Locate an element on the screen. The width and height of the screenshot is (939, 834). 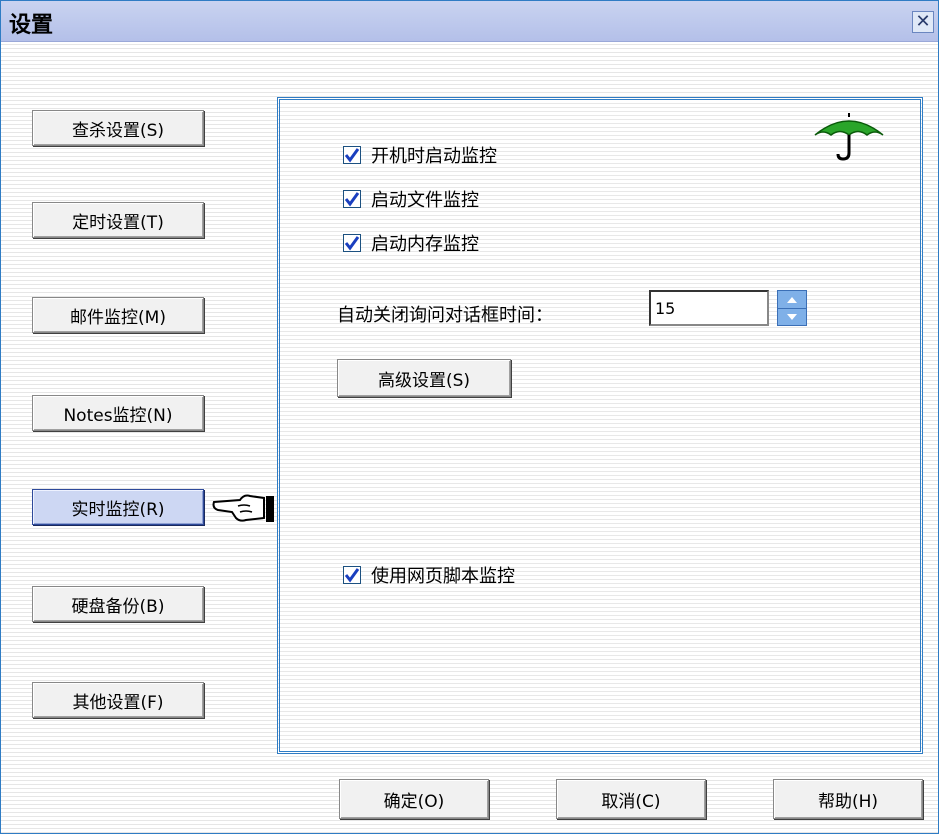
sidebar-item-disk-backup: 硬盘备份(B) is located at coordinates (118, 604).